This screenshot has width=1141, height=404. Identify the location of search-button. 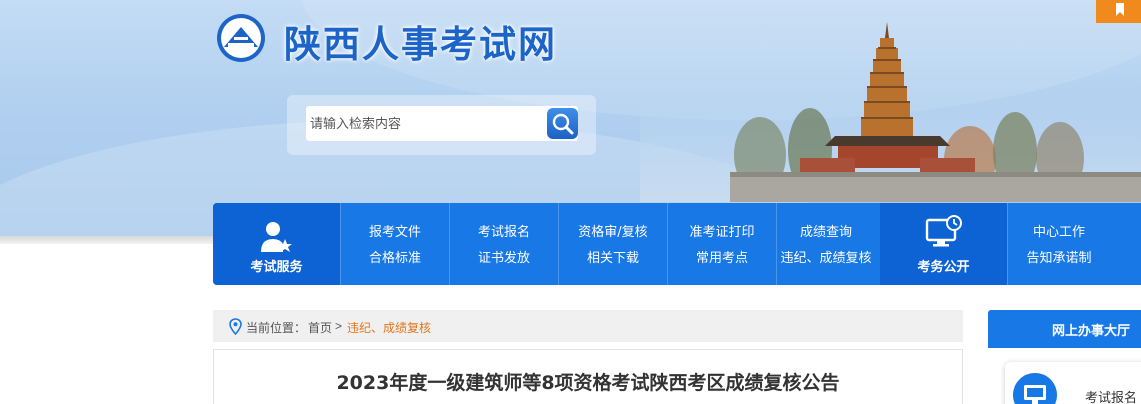
(562, 123).